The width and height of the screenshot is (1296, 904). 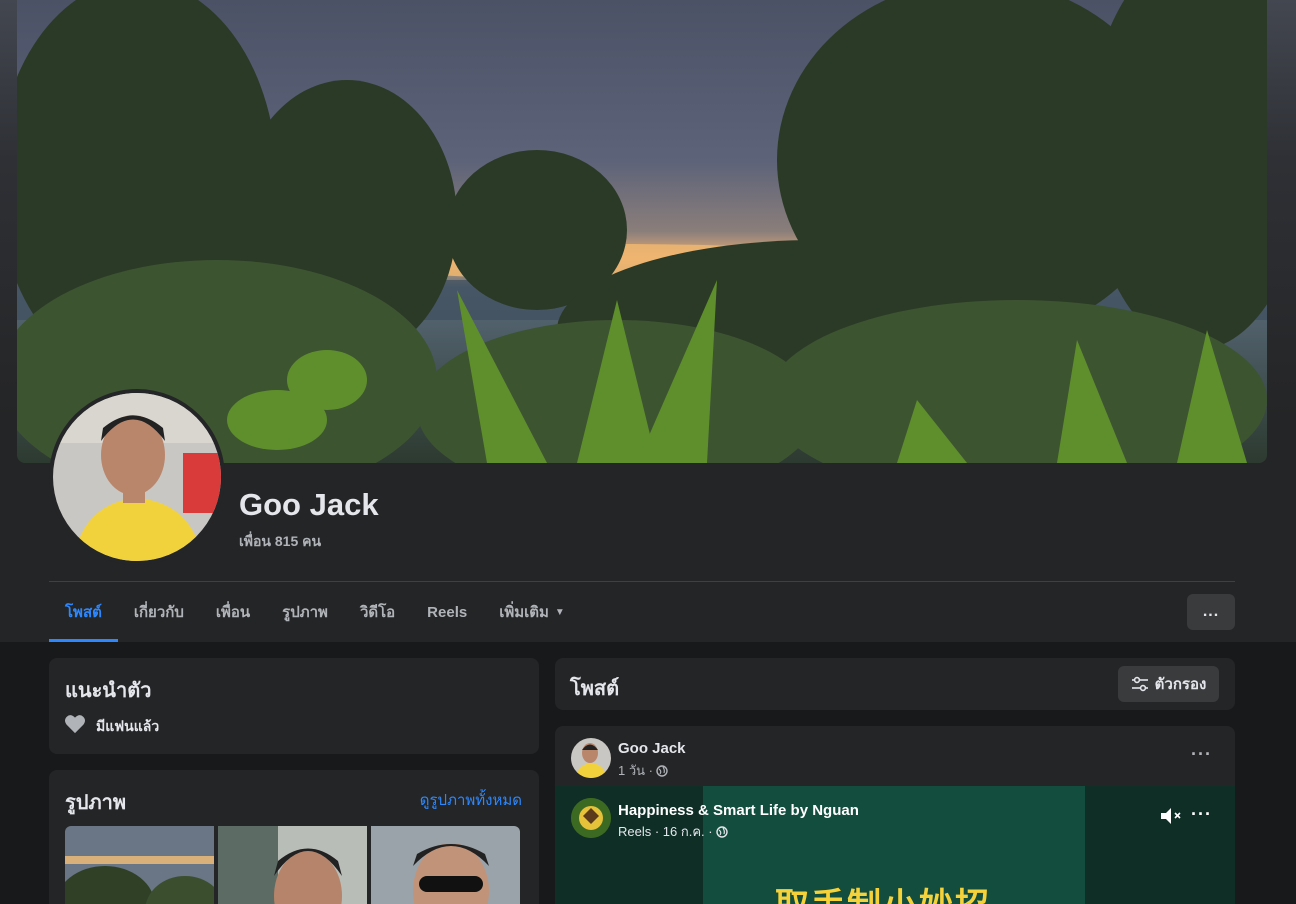 I want to click on filter-label: ตัวกรอง, so click(x=1180, y=684).